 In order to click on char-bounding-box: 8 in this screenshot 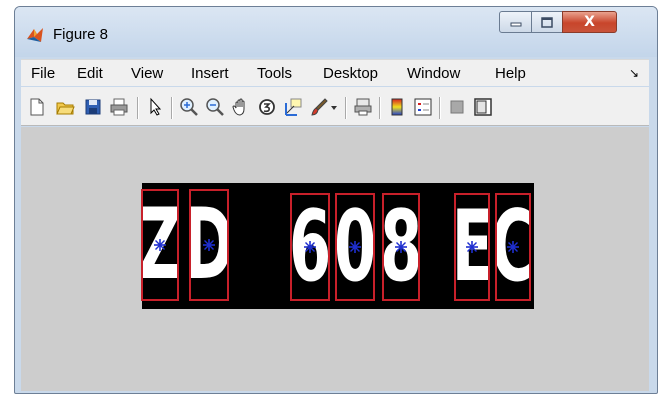, I will do `click(401, 247)`.